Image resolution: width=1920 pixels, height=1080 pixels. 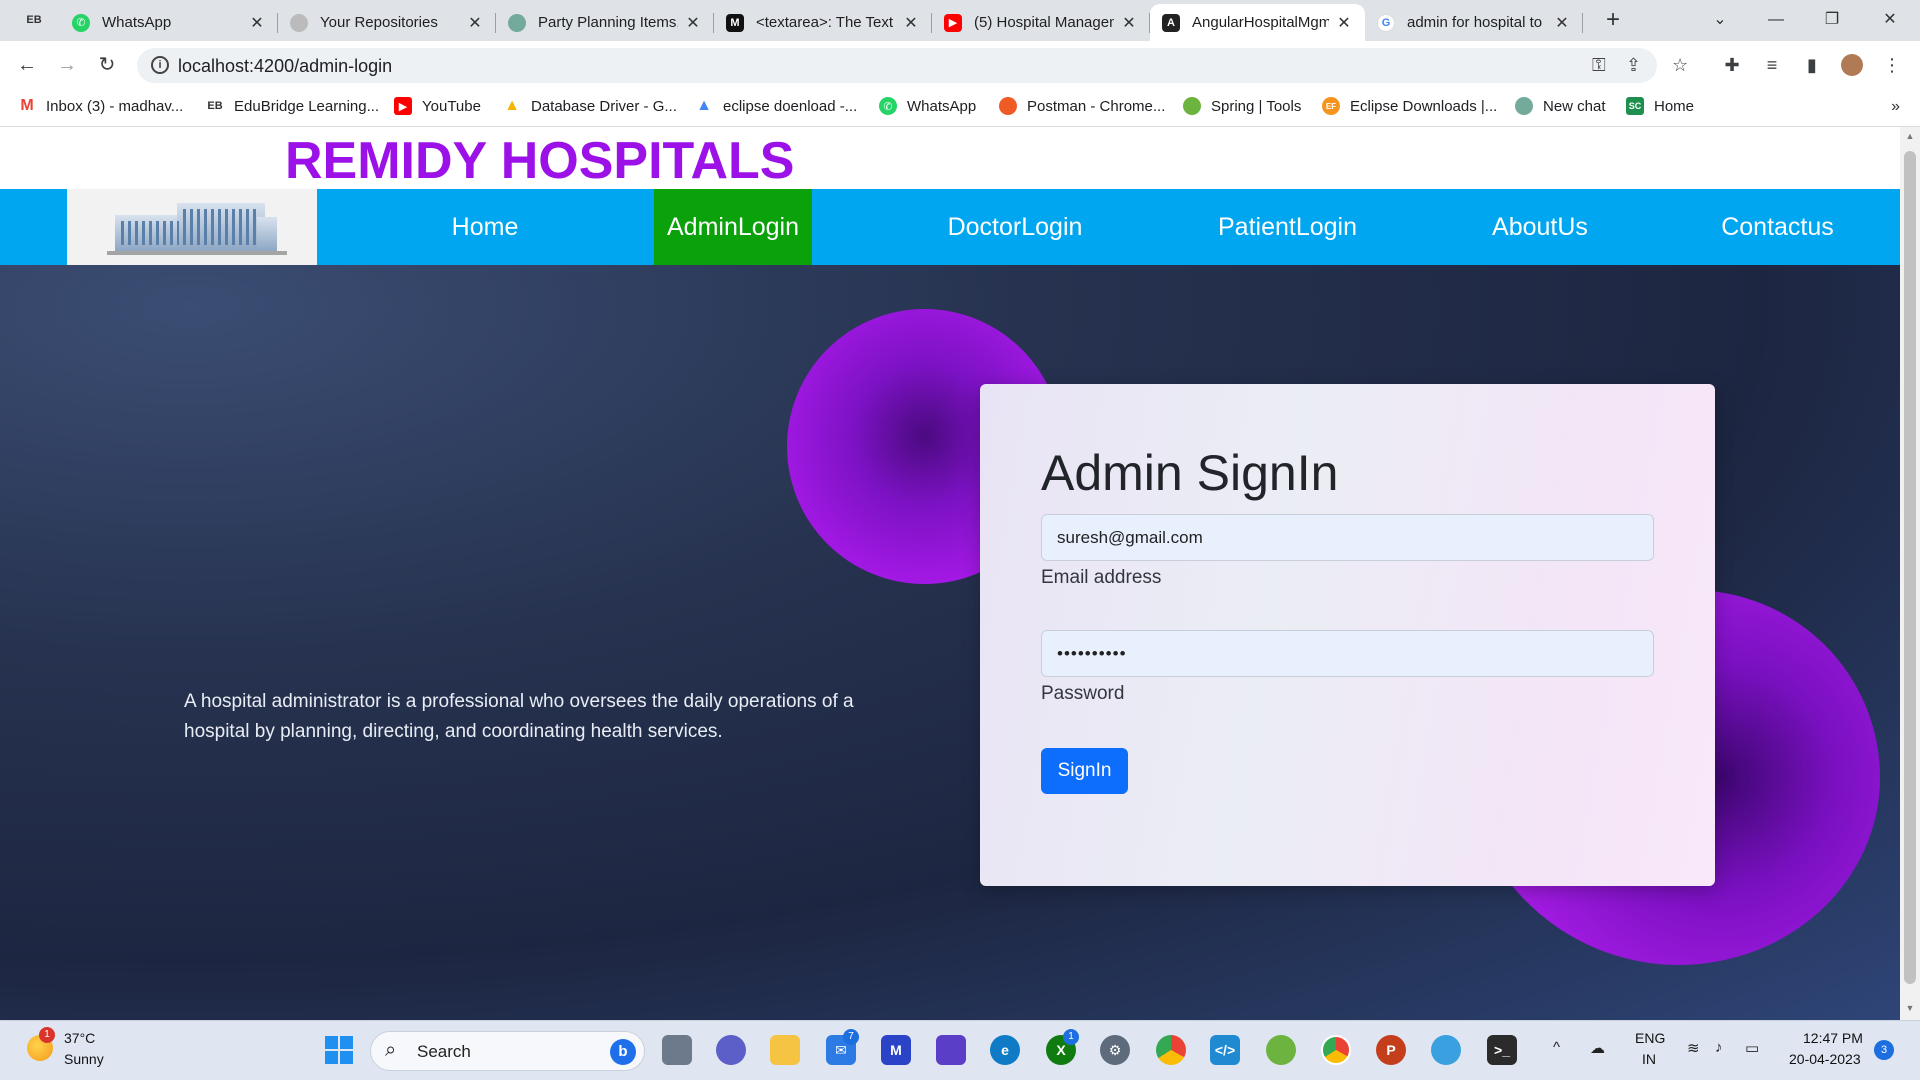 I want to click on search-label: Search, so click(x=444, y=1051).